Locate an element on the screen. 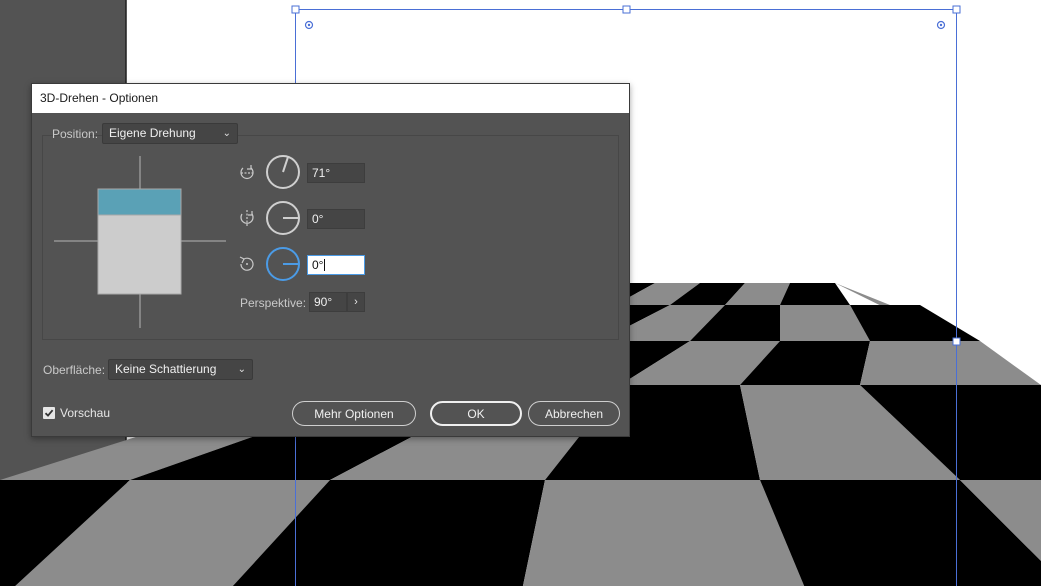  selection-handle-middle-right is located at coordinates (956, 341).